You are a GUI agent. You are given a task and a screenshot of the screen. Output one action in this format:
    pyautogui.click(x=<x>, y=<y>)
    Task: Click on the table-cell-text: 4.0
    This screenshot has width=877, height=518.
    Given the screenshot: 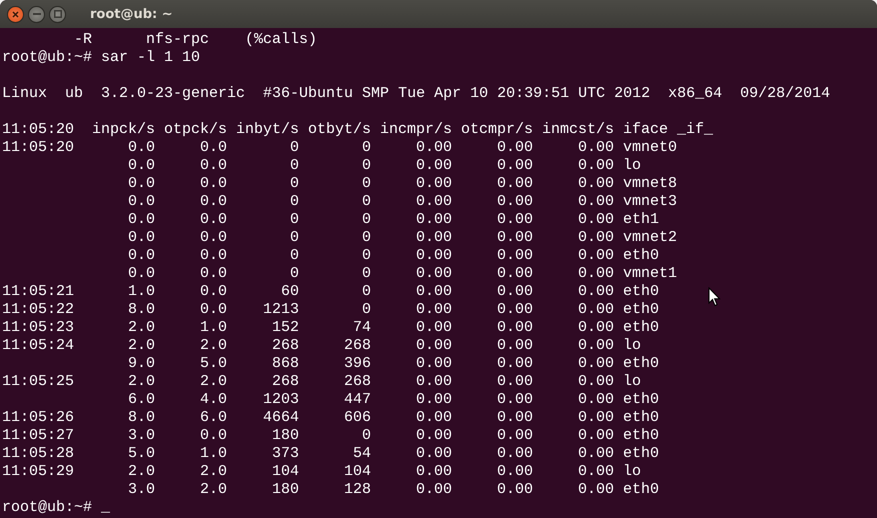 What is the action you would take?
    pyautogui.click(x=212, y=400)
    